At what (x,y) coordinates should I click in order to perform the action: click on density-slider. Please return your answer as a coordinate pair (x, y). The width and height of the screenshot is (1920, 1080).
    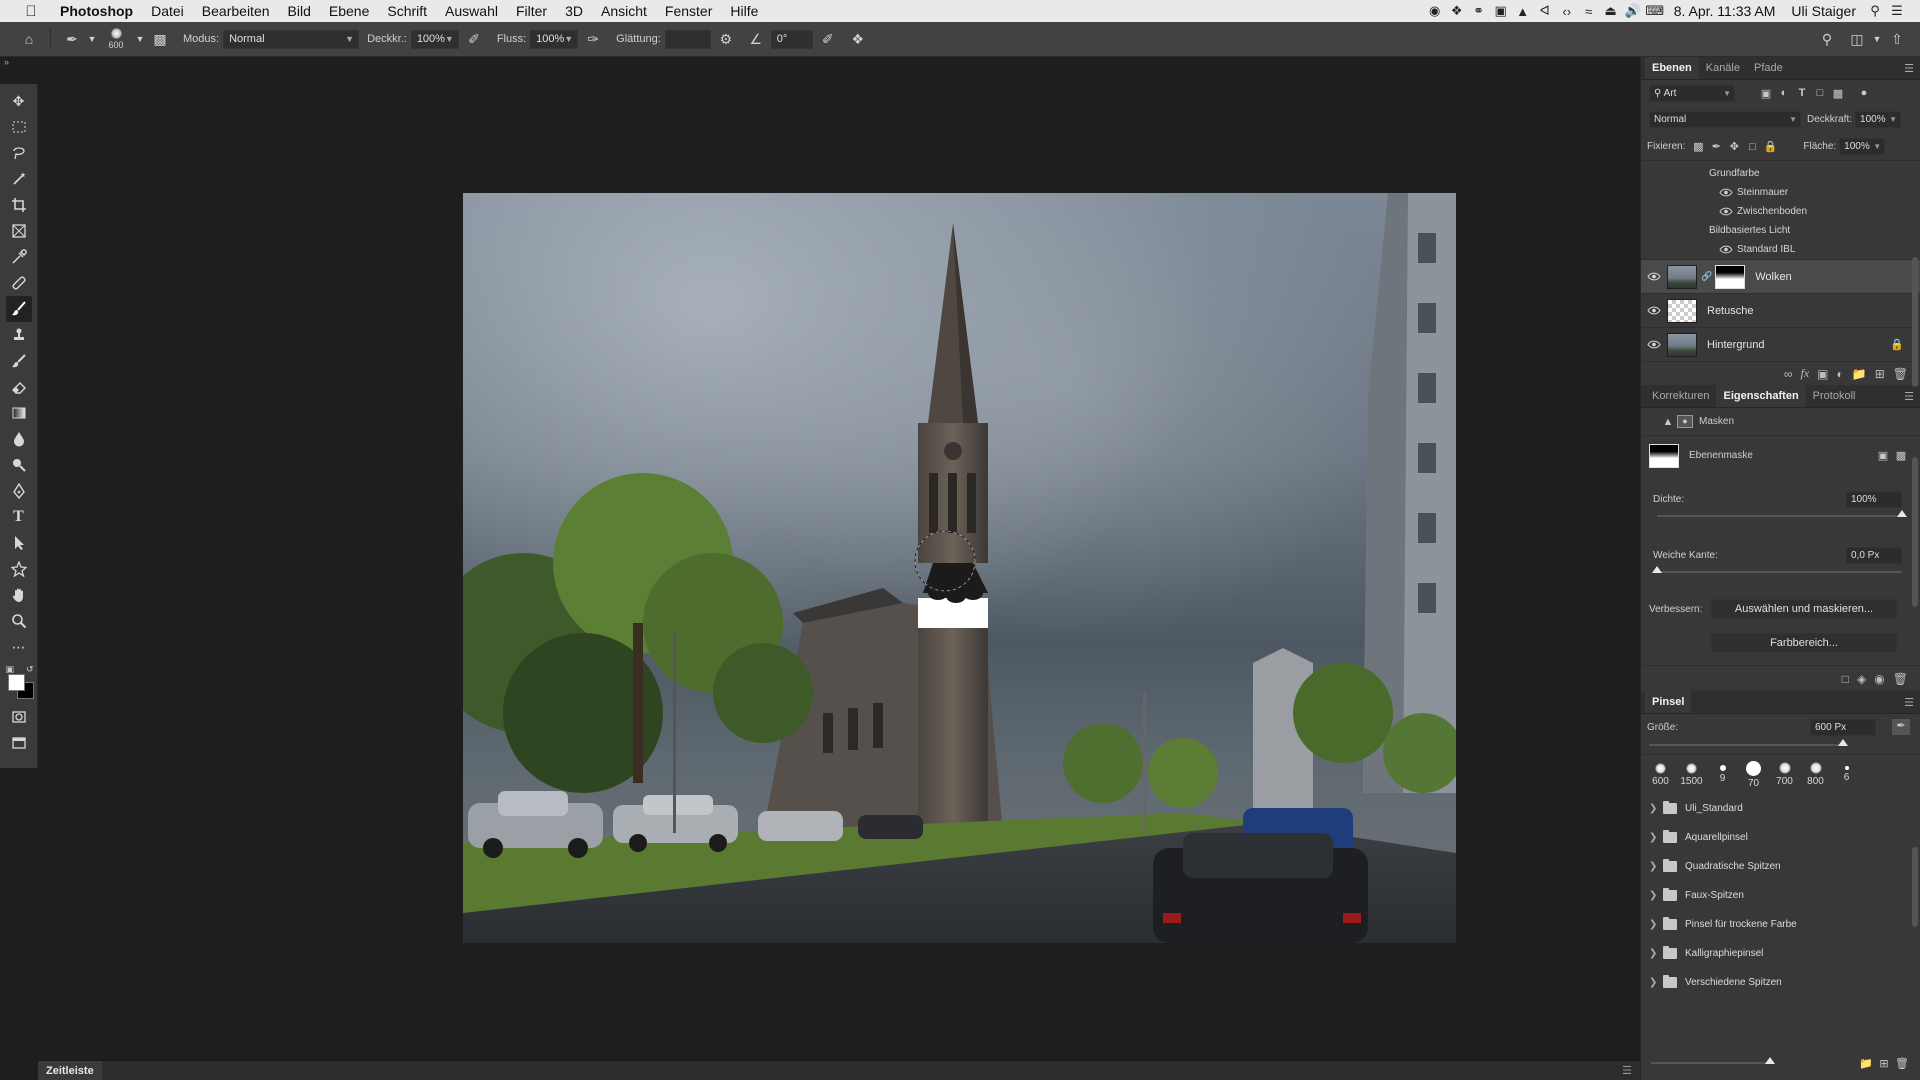
    Looking at the image, I should click on (1780, 516).